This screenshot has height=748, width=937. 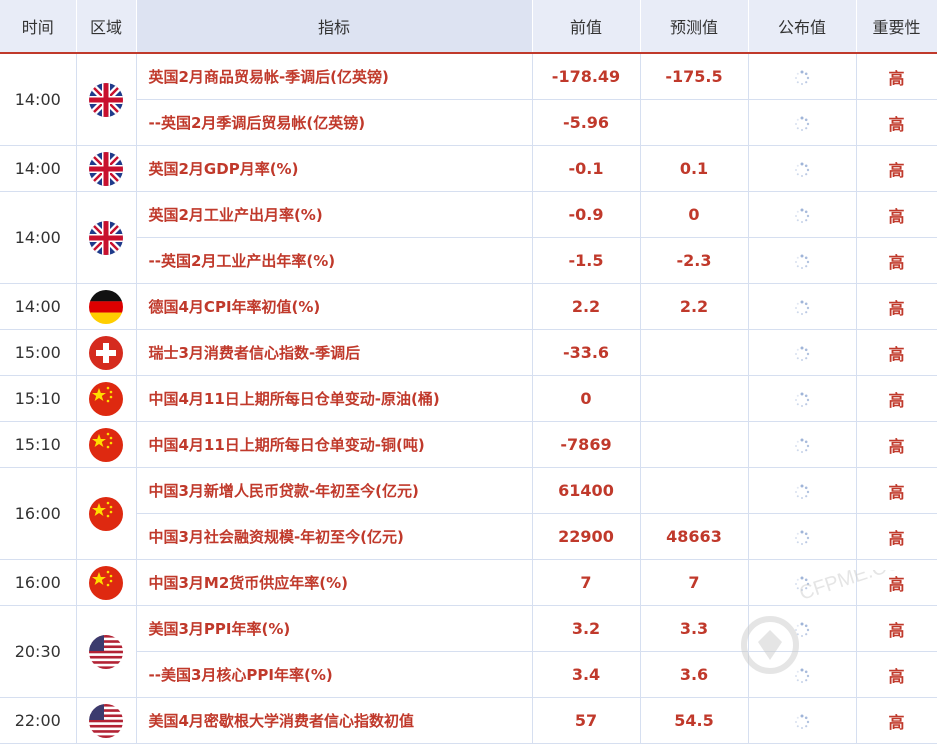 I want to click on cn-flag-icon, so click(x=106, y=398).